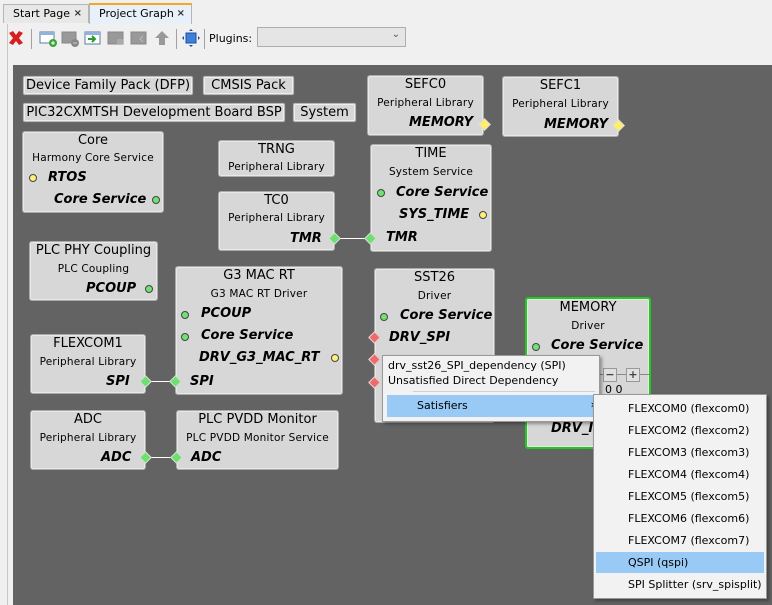 This screenshot has width=772, height=605. I want to click on menu-item-label: Satisfiers, so click(442, 405).